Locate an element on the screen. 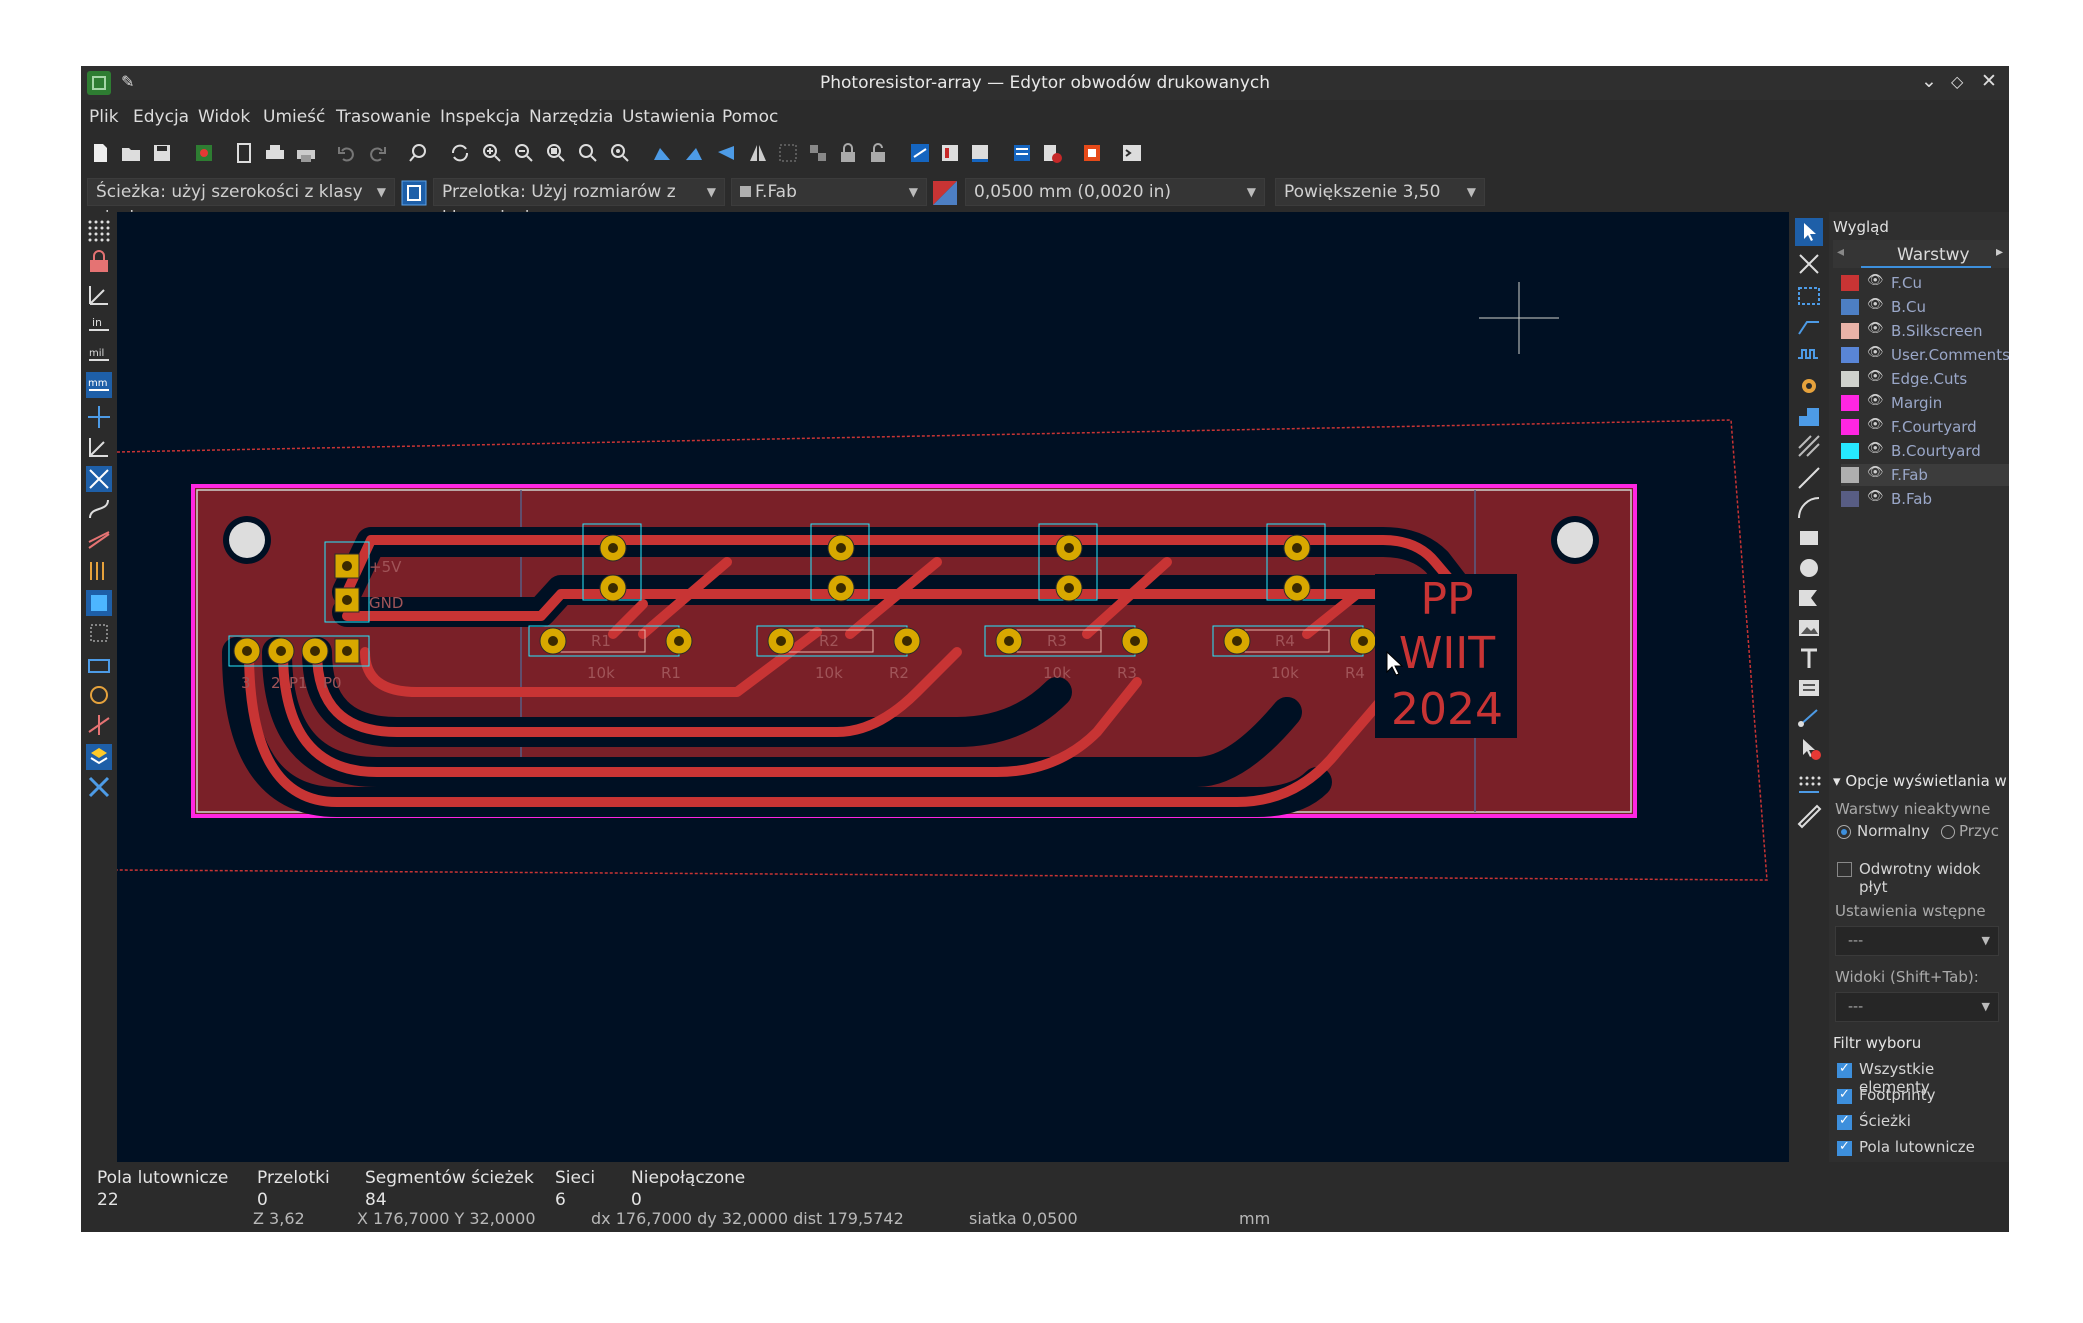  chevron-right-icon: ▸ is located at coordinates (1999, 252).